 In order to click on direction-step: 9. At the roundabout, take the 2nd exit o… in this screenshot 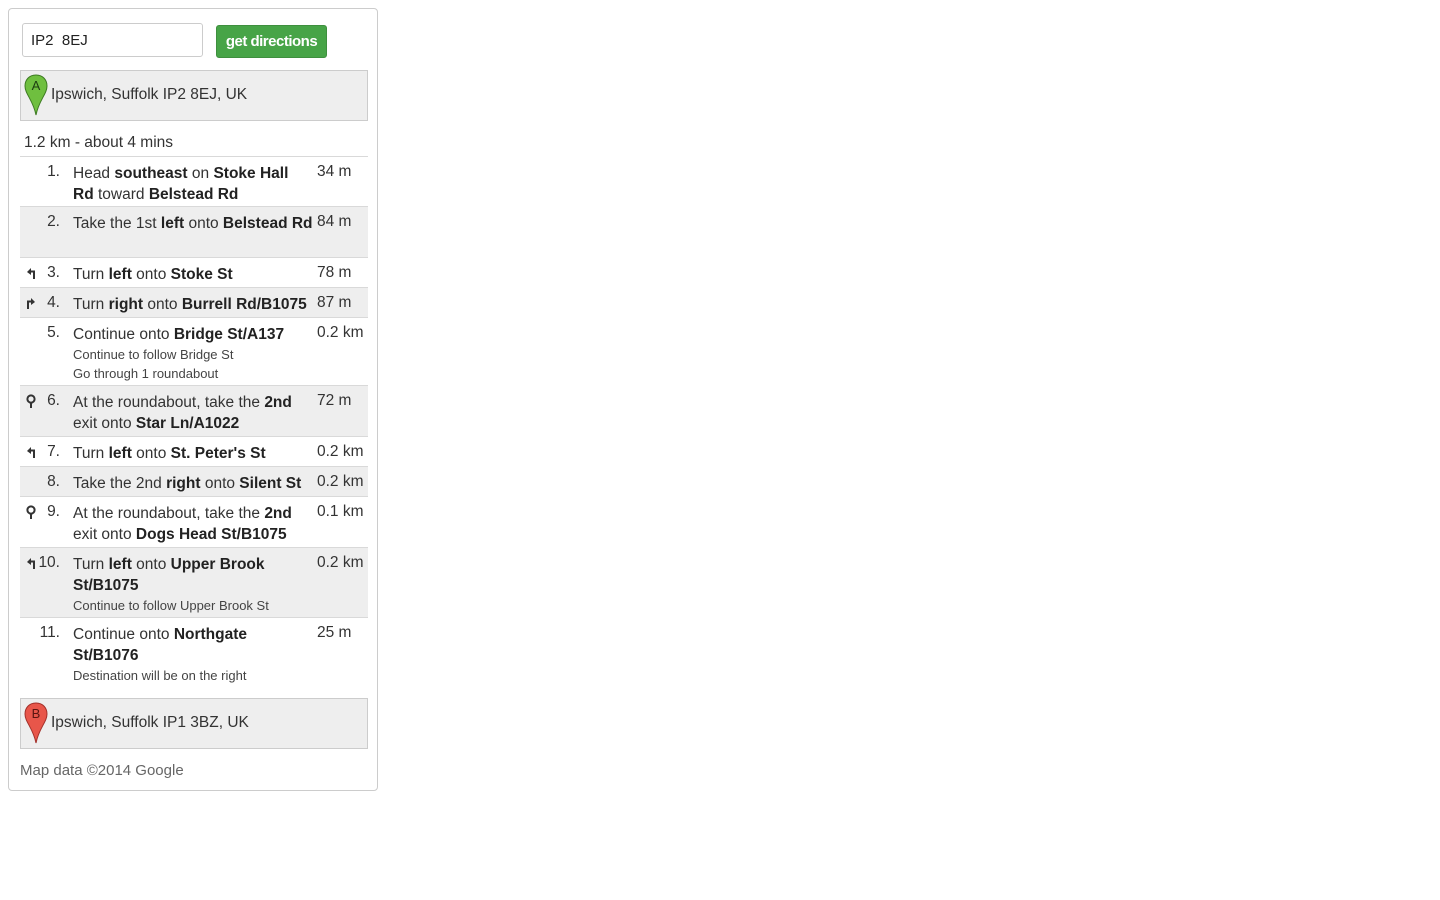, I will do `click(194, 521)`.